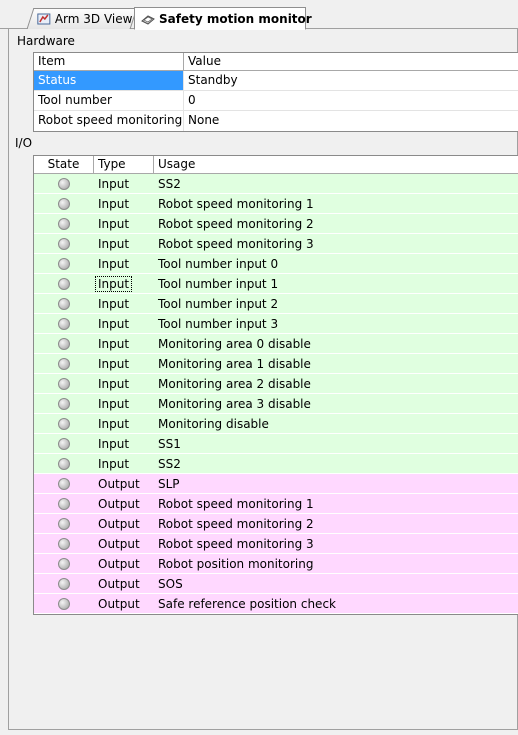 The image size is (518, 735). What do you see at coordinates (336, 563) in the screenshot?
I see `usage-cell: Robot position monitoring` at bounding box center [336, 563].